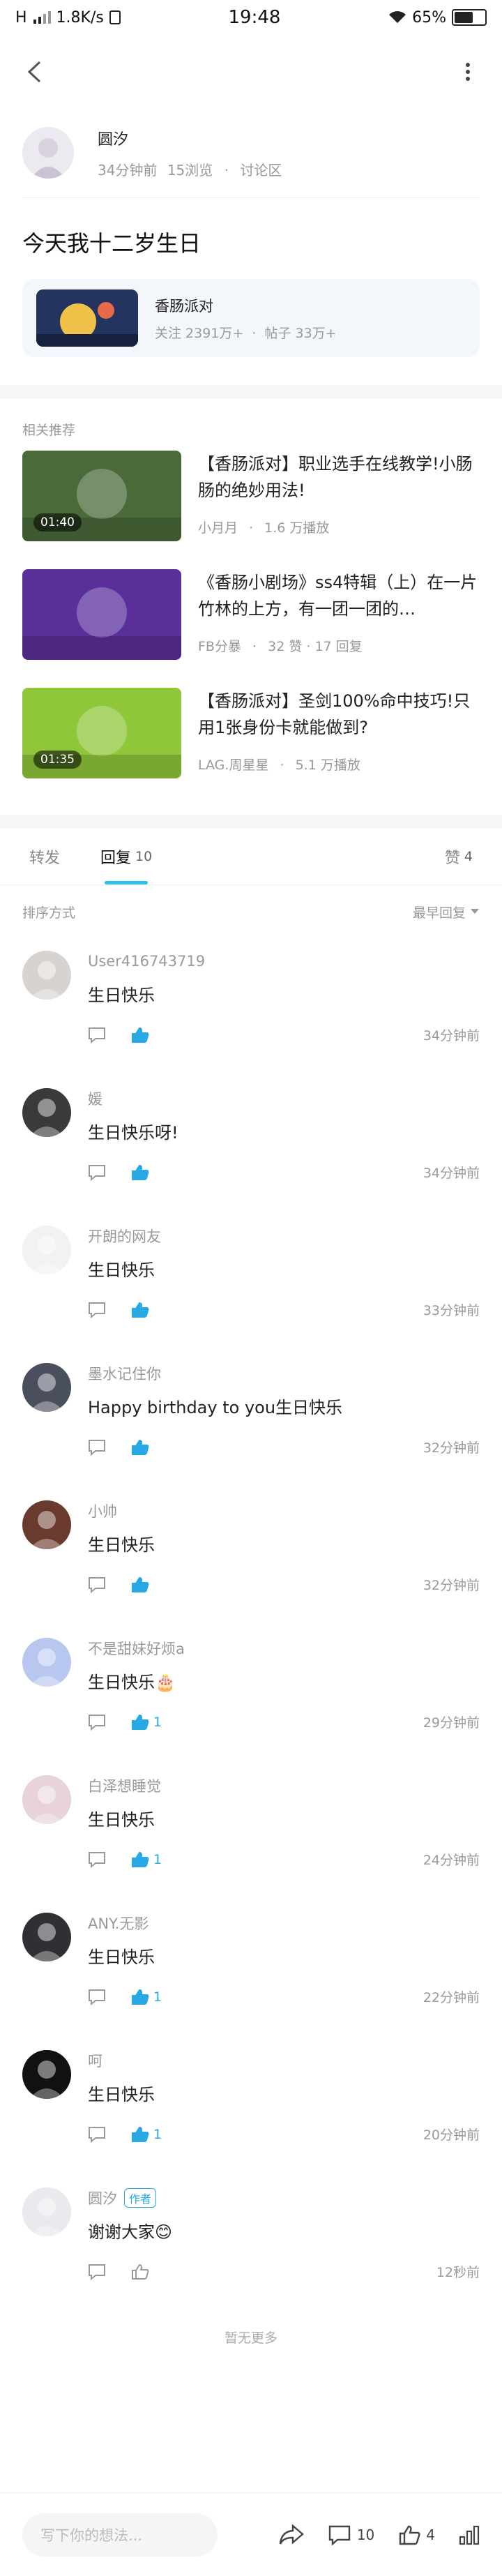 The height and width of the screenshot is (2576, 502). Describe the element at coordinates (144, 856) in the screenshot. I see `tab-reply-count: 10` at that location.